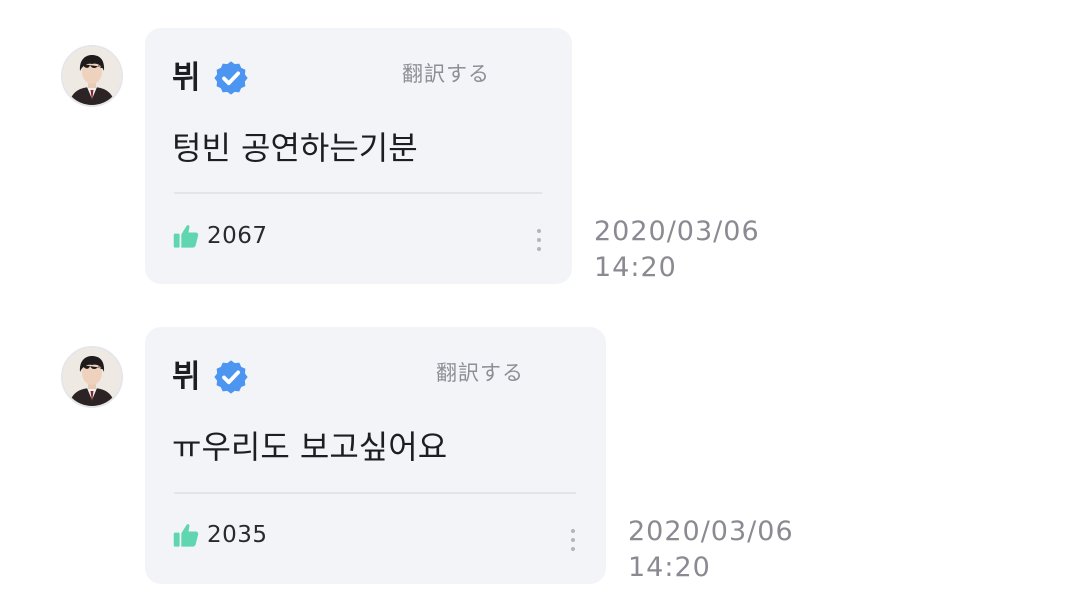 The height and width of the screenshot is (609, 1077). I want to click on comment-text: ㅠ우리도 보고싶어요, so click(310, 447).